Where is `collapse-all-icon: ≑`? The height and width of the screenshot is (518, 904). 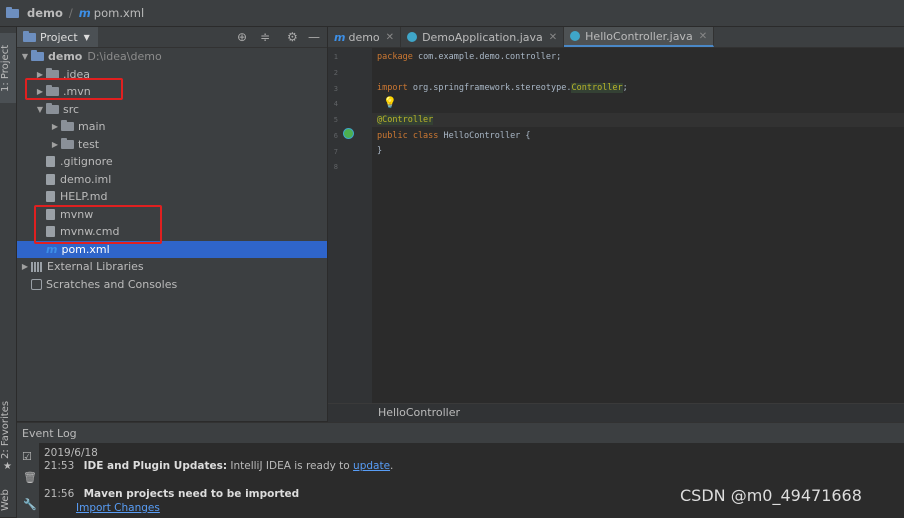 collapse-all-icon: ≑ is located at coordinates (265, 37).